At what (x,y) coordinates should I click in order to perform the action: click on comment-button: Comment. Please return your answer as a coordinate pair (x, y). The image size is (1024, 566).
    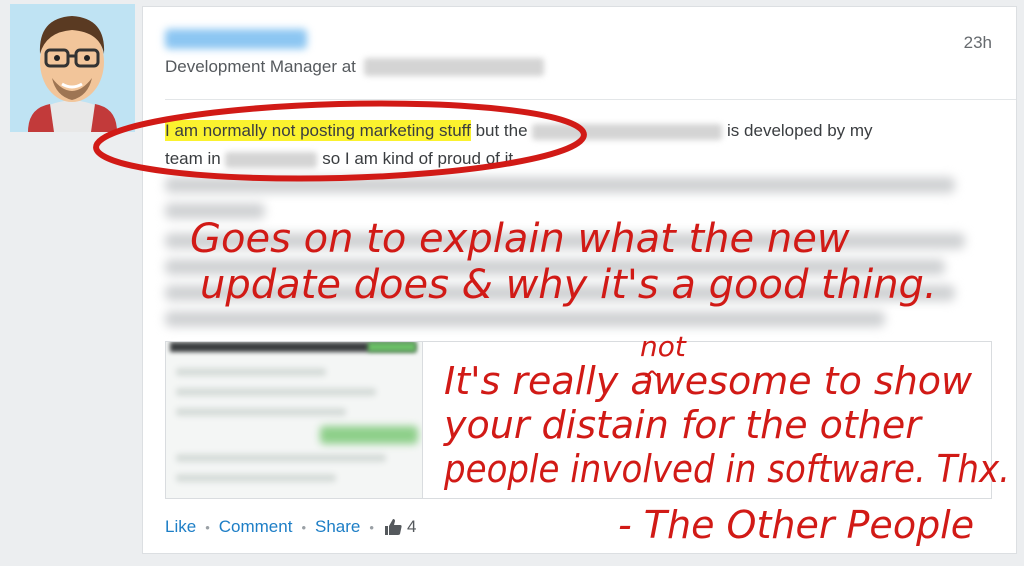
    Looking at the image, I should click on (256, 527).